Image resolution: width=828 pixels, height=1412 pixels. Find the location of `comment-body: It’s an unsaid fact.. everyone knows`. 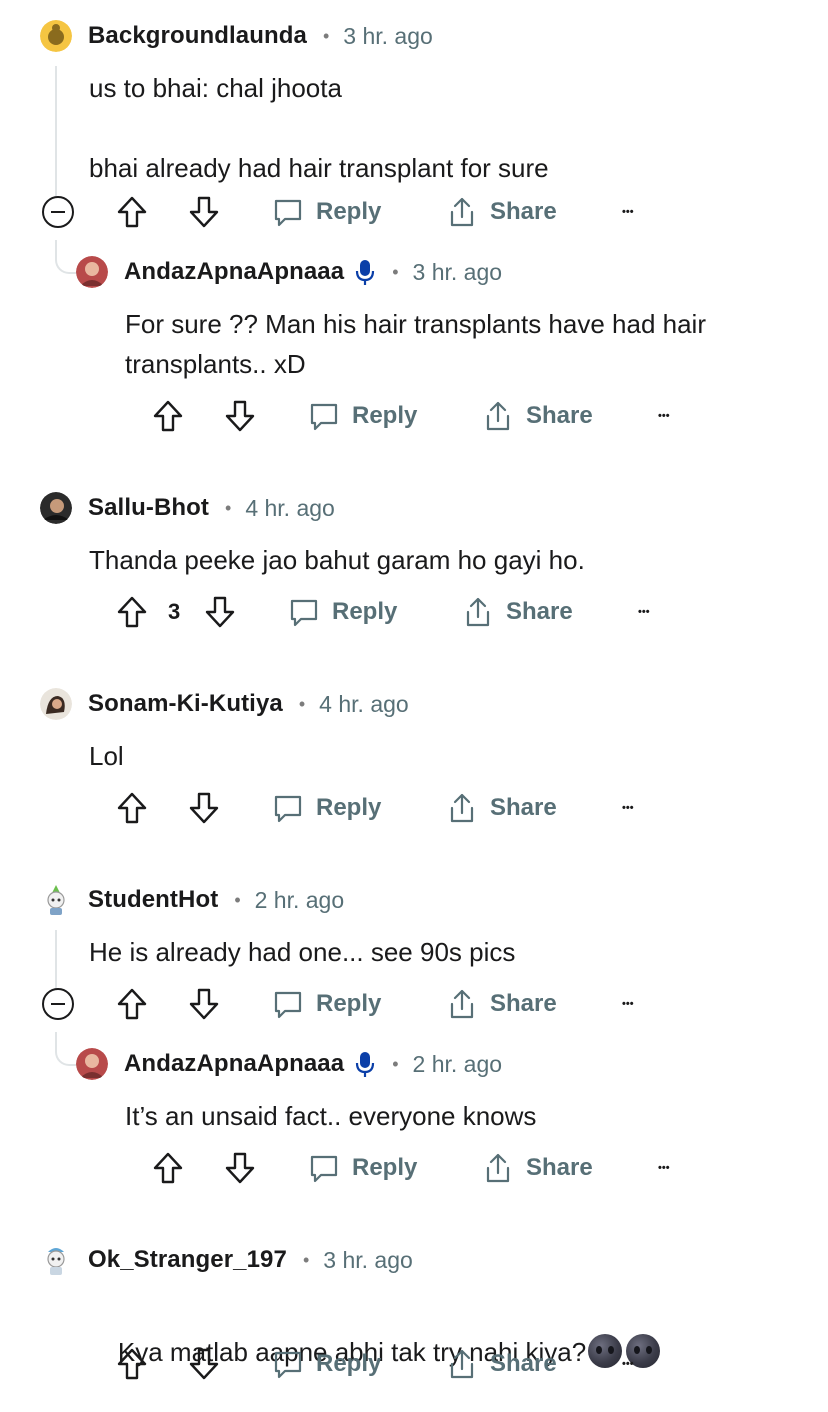

comment-body: It’s an unsaid fact.. everyone knows is located at coordinates (331, 1116).